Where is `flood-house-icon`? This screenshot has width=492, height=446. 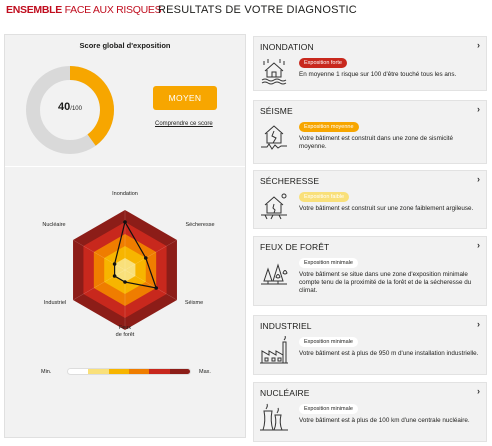
flood-house-icon is located at coordinates (274, 72).